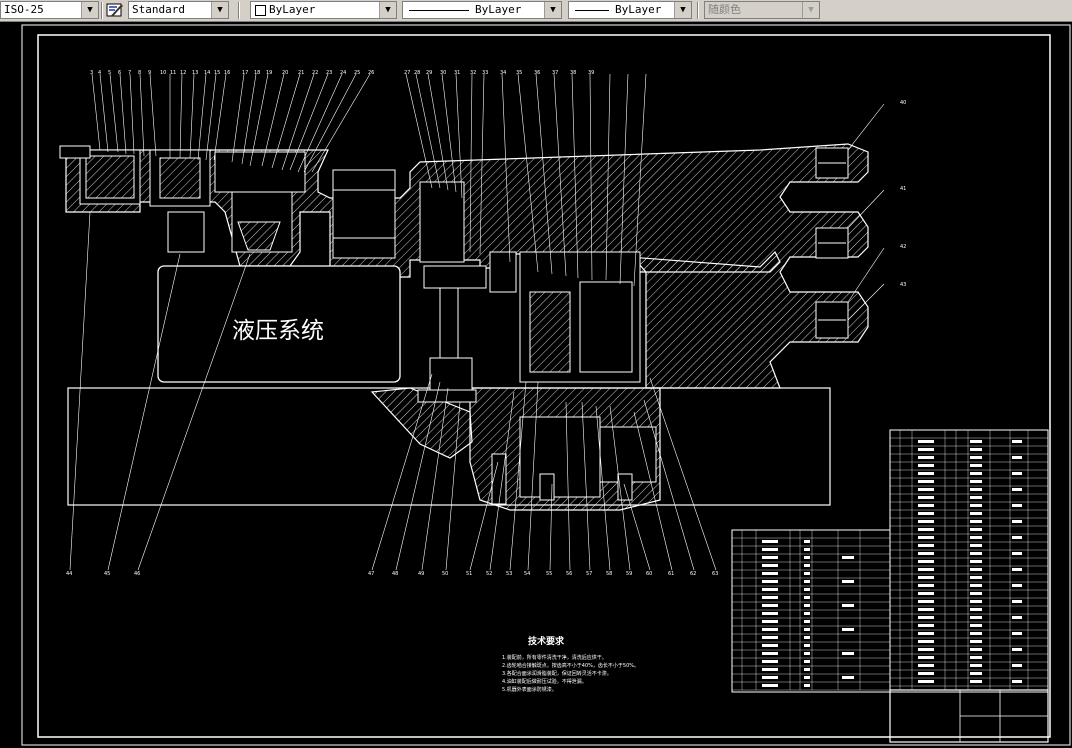 The image size is (1072, 748). Describe the element at coordinates (591, 73) in the screenshot. I see `callout-number: 39` at that location.